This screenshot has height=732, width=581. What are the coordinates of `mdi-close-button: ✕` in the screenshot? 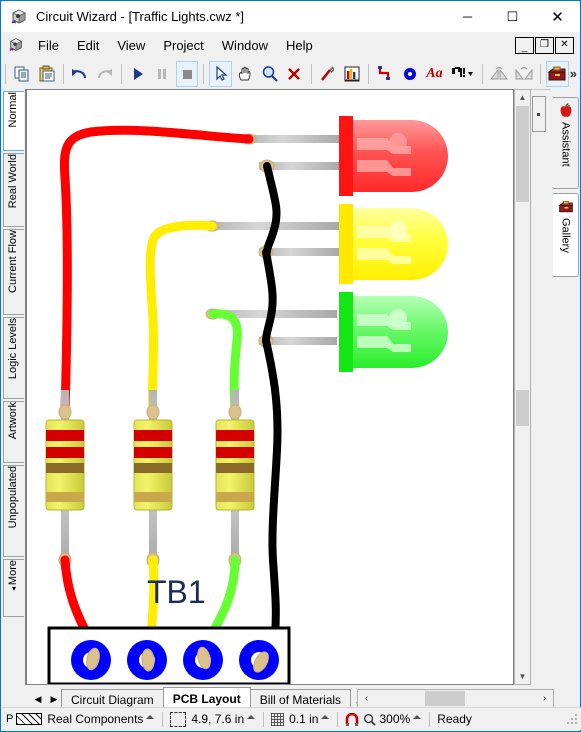 It's located at (564, 45).